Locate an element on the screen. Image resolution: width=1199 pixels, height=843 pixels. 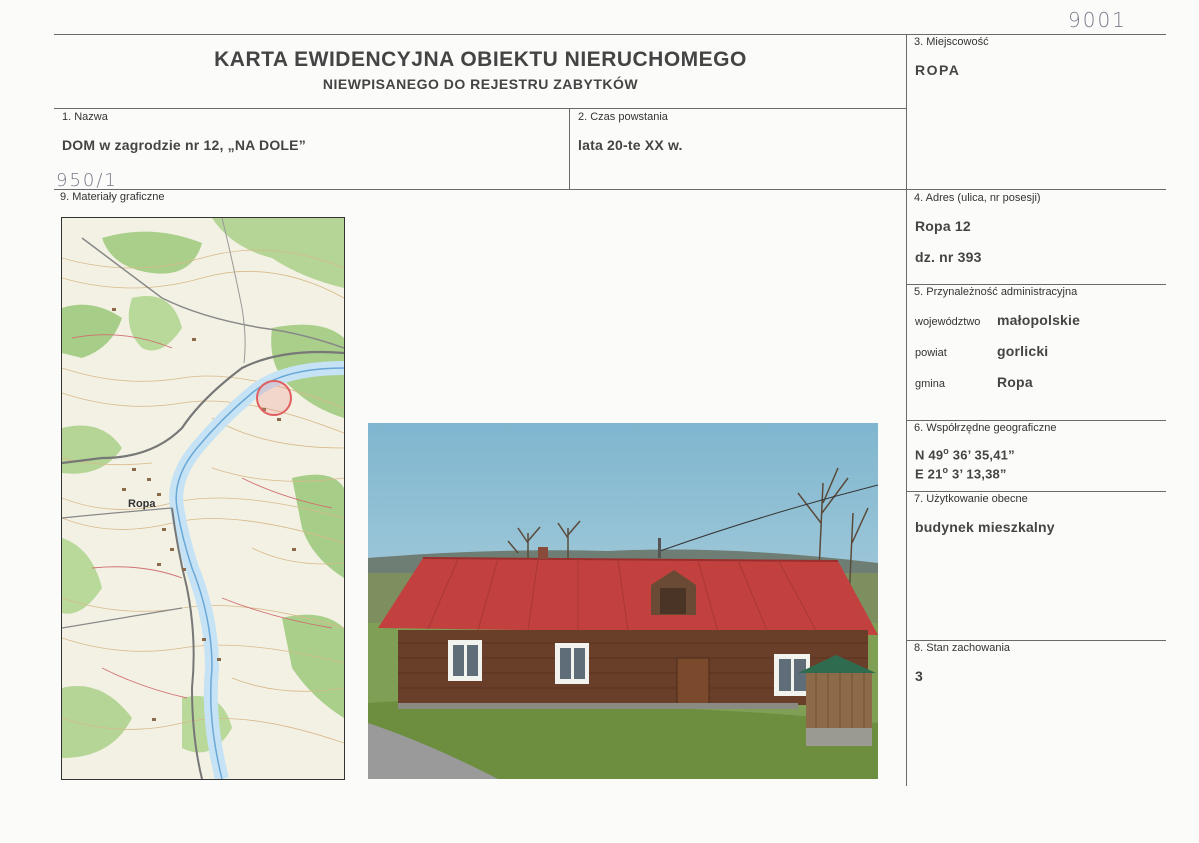
materialy-label: 9. Materiały graficzne is located at coordinates (112, 197).